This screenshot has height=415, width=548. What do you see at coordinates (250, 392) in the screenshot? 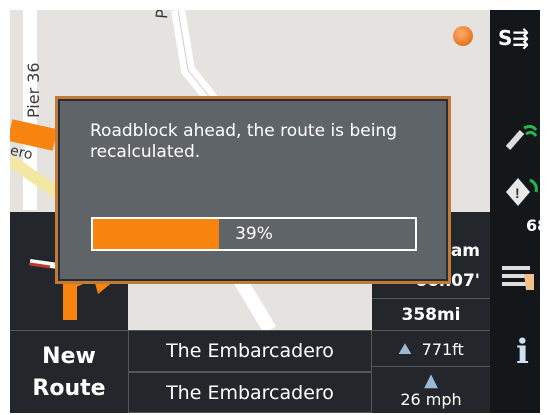
I see `next-street: The Embarcadero` at bounding box center [250, 392].